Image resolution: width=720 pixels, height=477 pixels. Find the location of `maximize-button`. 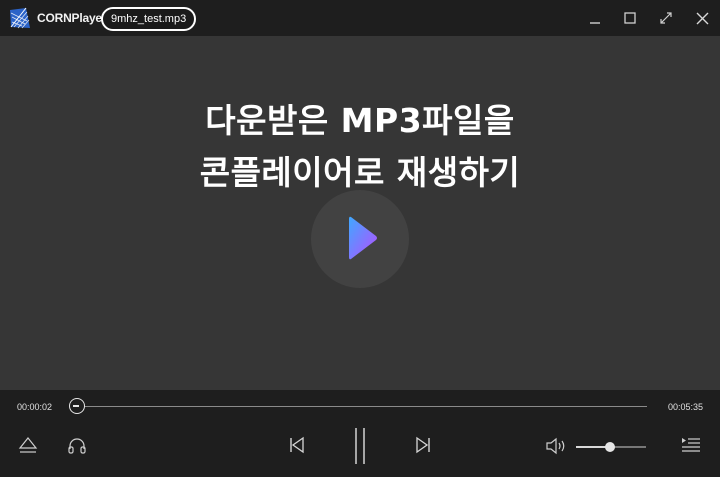

maximize-button is located at coordinates (630, 18).